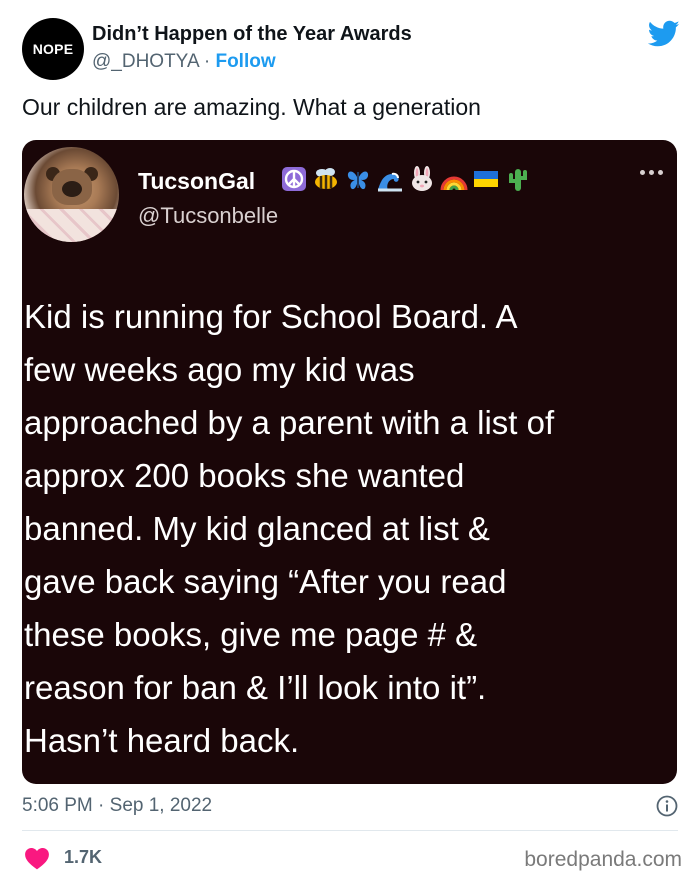  Describe the element at coordinates (244, 475) in the screenshot. I see `body-line: approx 200 books she wanted` at that location.